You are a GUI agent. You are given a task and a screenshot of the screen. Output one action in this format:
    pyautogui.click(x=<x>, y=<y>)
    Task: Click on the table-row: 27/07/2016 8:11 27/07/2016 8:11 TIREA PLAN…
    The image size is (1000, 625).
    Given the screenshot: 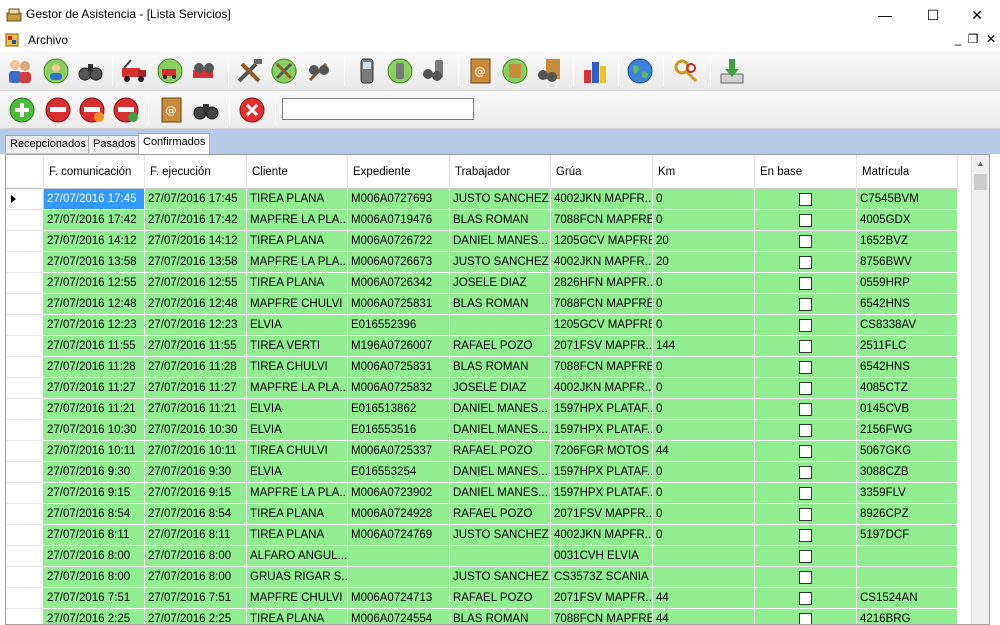 What is the action you would take?
    pyautogui.click(x=482, y=535)
    